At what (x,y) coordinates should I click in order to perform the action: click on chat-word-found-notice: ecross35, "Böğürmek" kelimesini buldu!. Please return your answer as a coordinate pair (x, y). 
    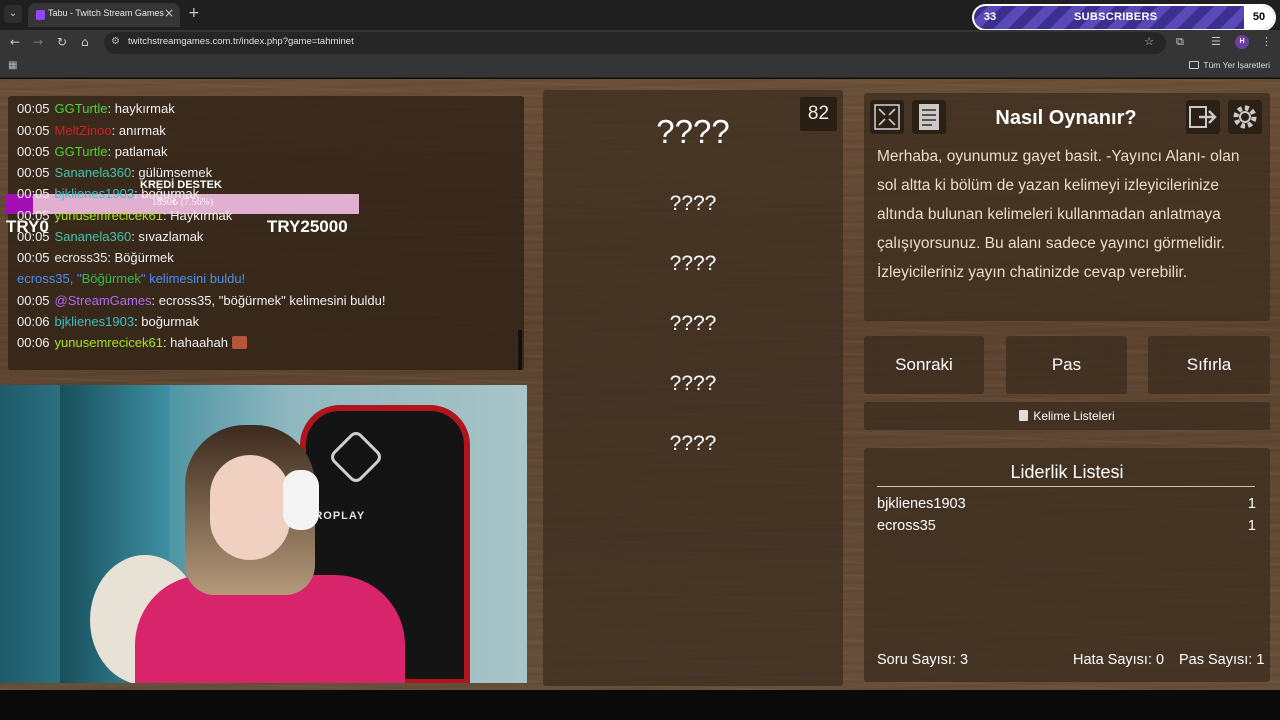
    Looking at the image, I should click on (131, 278).